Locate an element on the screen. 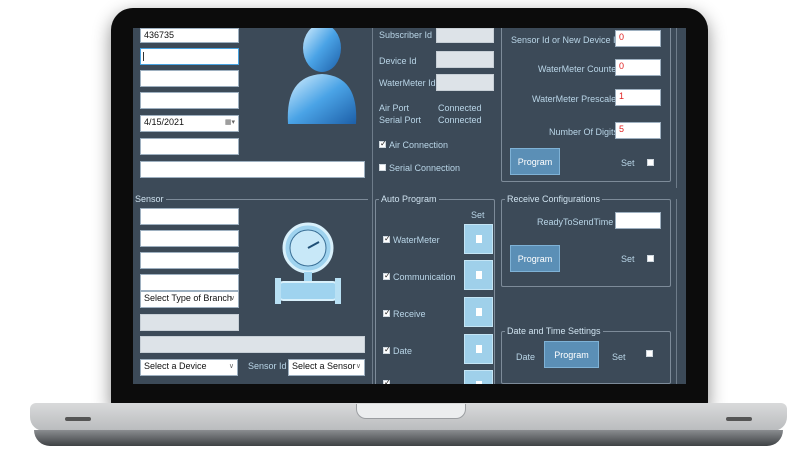  divider-right-bottom is located at coordinates (676, 291).